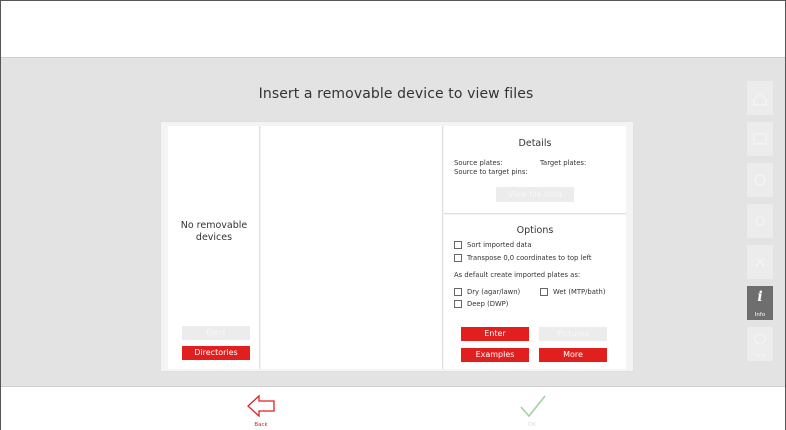 The width and height of the screenshot is (786, 430). What do you see at coordinates (535, 143) in the screenshot?
I see `details-title: Details` at bounding box center [535, 143].